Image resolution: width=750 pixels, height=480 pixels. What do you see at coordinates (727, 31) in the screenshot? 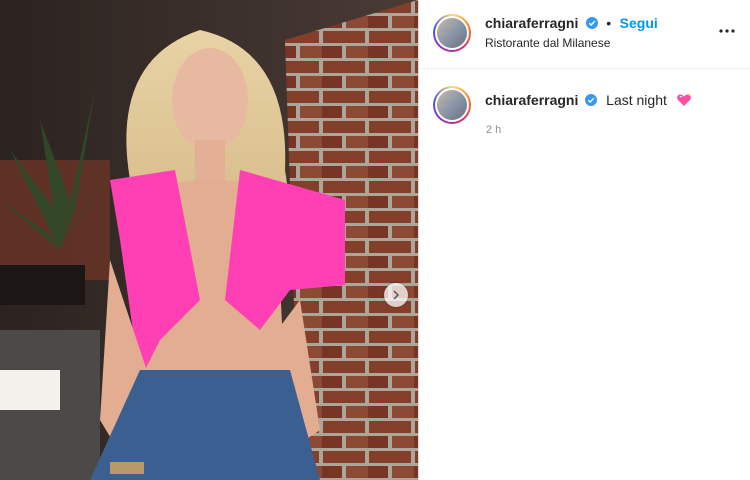
I see `more-options-icon` at bounding box center [727, 31].